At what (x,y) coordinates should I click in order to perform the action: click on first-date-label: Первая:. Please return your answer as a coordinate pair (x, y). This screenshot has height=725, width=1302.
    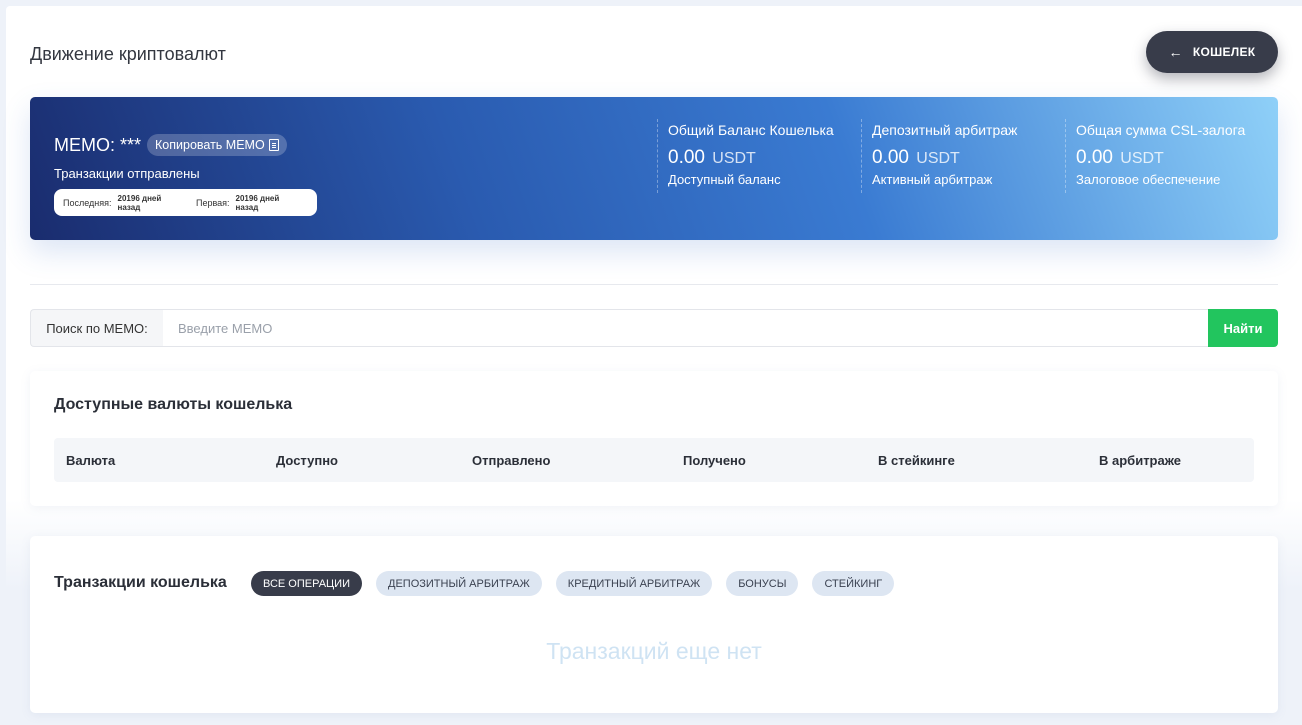
    Looking at the image, I should click on (212, 202).